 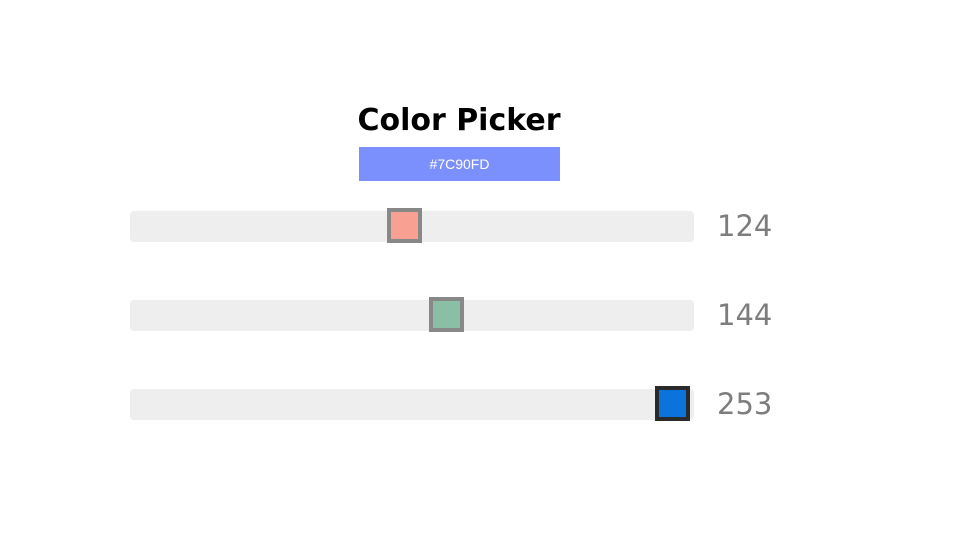 I want to click on hex-color-value: #7C90FD, so click(x=459, y=164).